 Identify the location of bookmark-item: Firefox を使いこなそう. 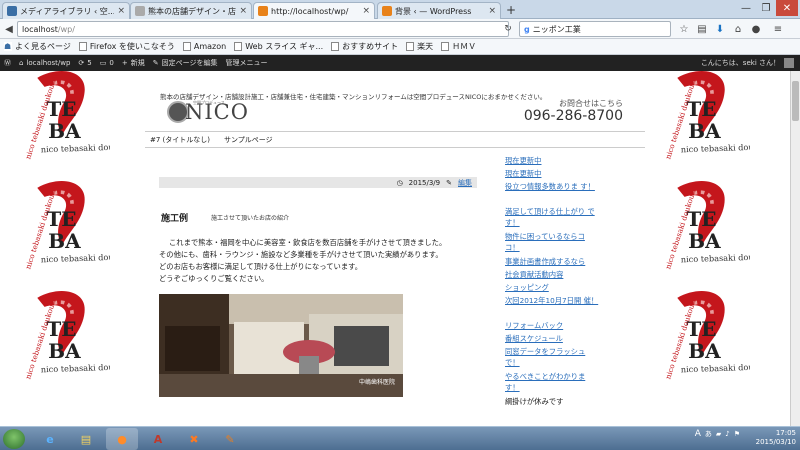
(126, 46).